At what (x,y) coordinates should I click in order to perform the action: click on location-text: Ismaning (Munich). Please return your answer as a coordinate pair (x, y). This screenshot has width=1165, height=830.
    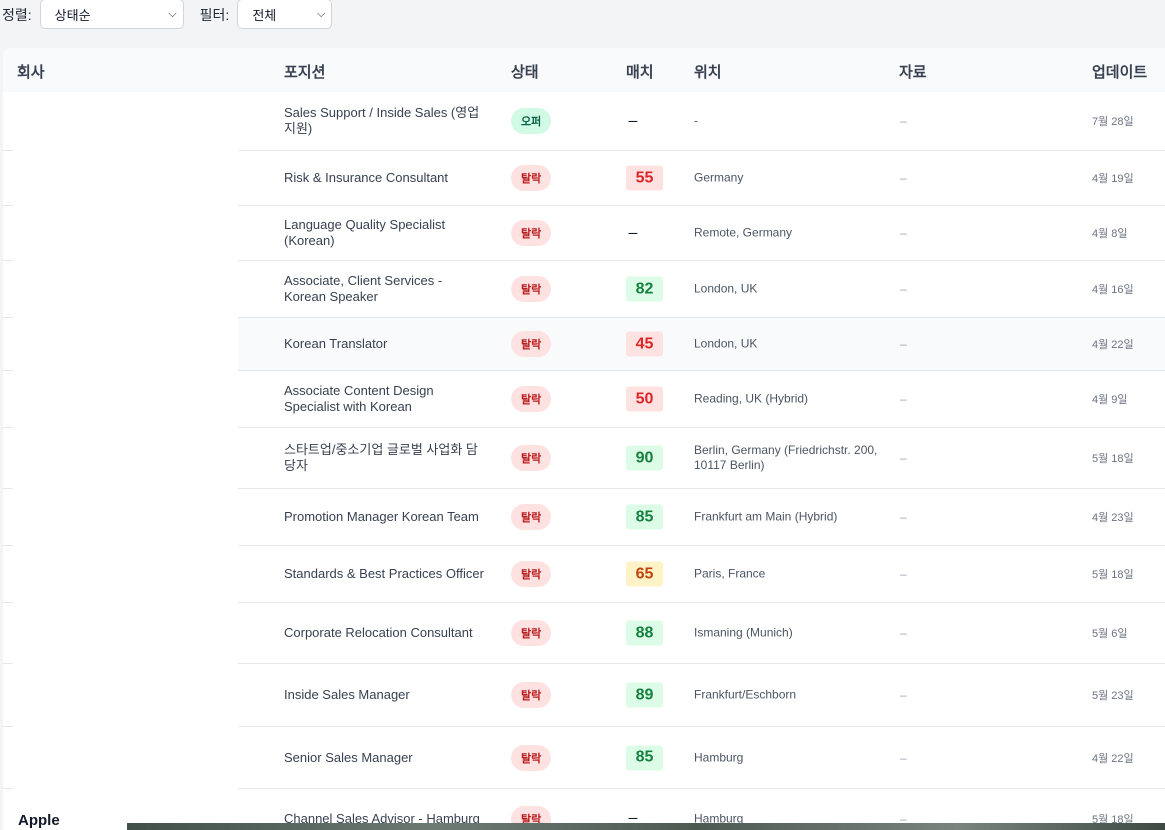
    Looking at the image, I should click on (743, 632).